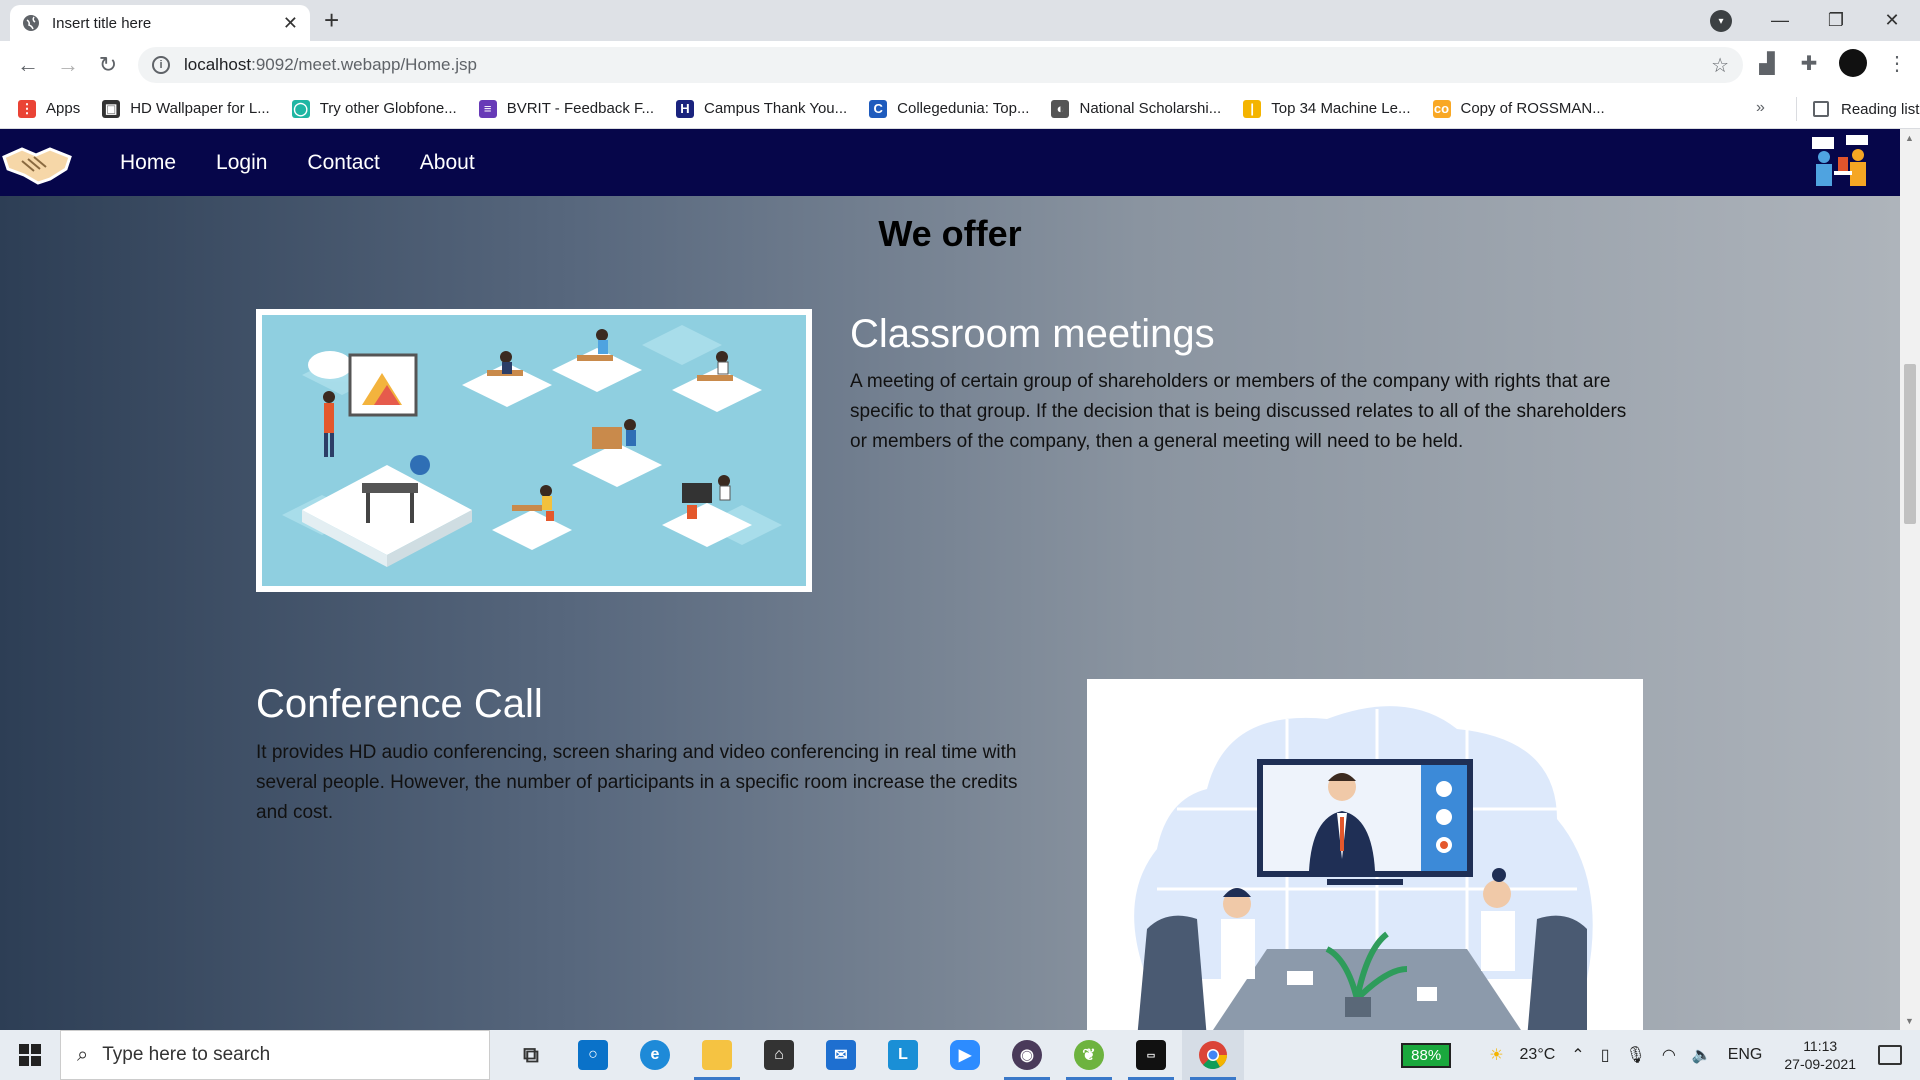 The image size is (1920, 1080). Describe the element at coordinates (1892, 20) in the screenshot. I see `window-close-button: ✕` at that location.